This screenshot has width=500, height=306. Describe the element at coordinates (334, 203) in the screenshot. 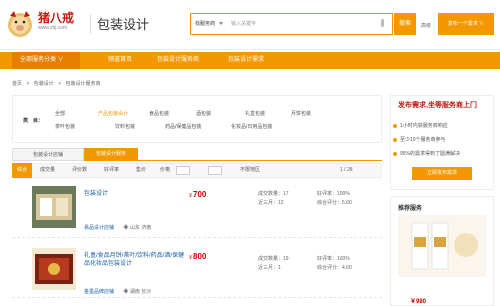

I see `item-score: 综合评分：5.00` at that location.